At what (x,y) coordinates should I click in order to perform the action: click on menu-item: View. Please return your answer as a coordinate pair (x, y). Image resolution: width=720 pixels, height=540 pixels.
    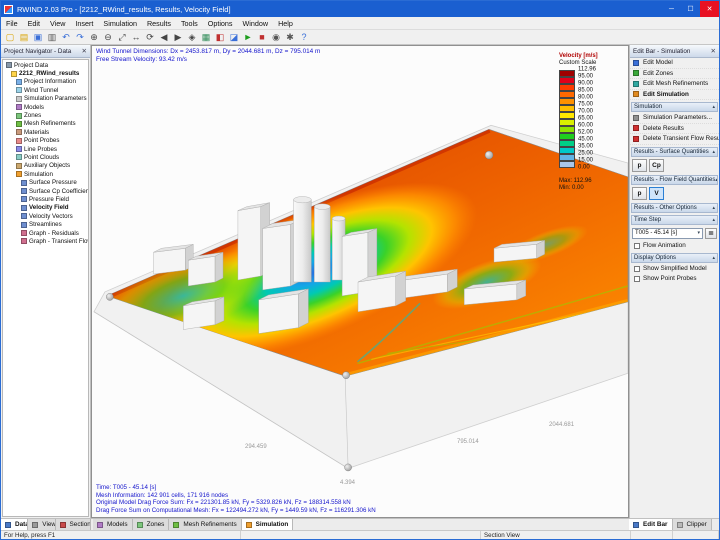
    Looking at the image, I should click on (57, 23).